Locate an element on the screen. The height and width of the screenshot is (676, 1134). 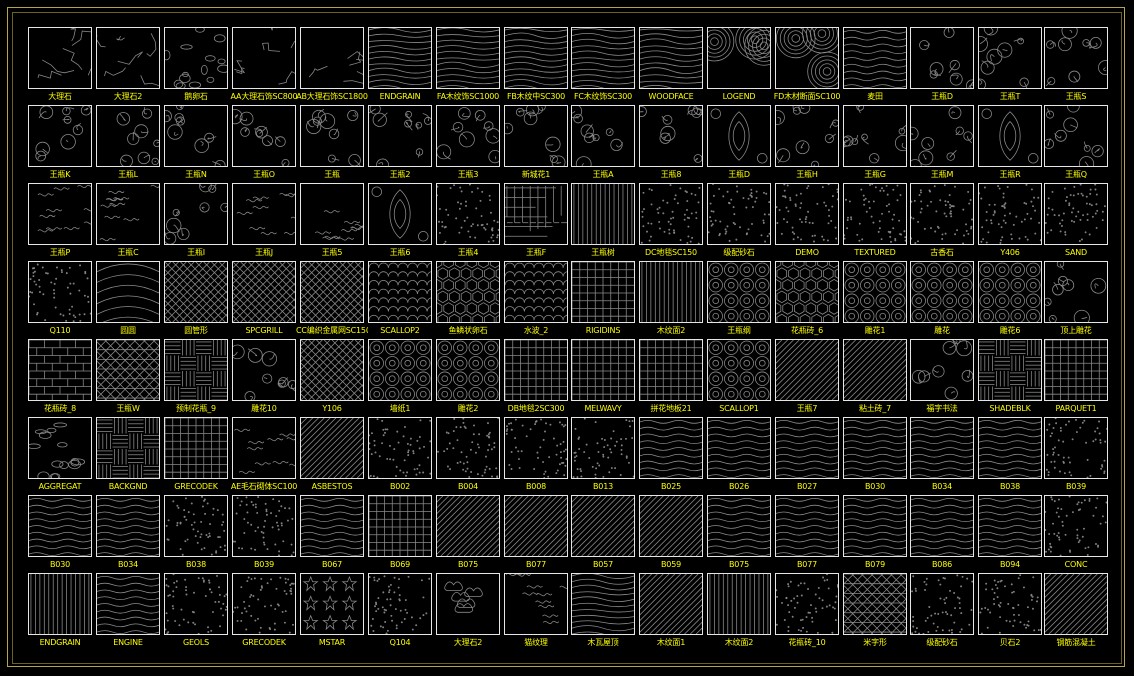
hatch-tile: 王瓶C is located at coordinates (128, 221).